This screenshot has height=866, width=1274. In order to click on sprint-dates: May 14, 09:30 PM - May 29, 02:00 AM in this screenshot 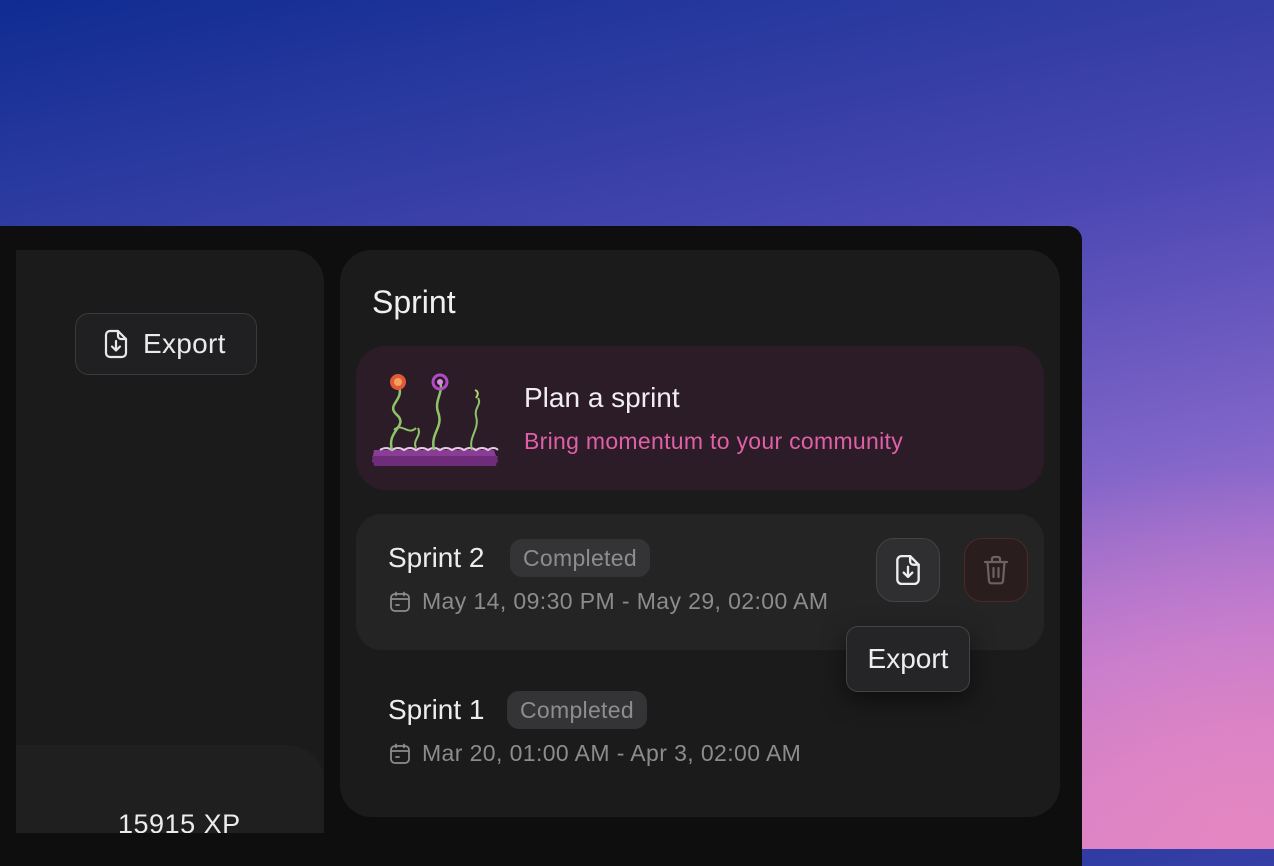, I will do `click(608, 601)`.